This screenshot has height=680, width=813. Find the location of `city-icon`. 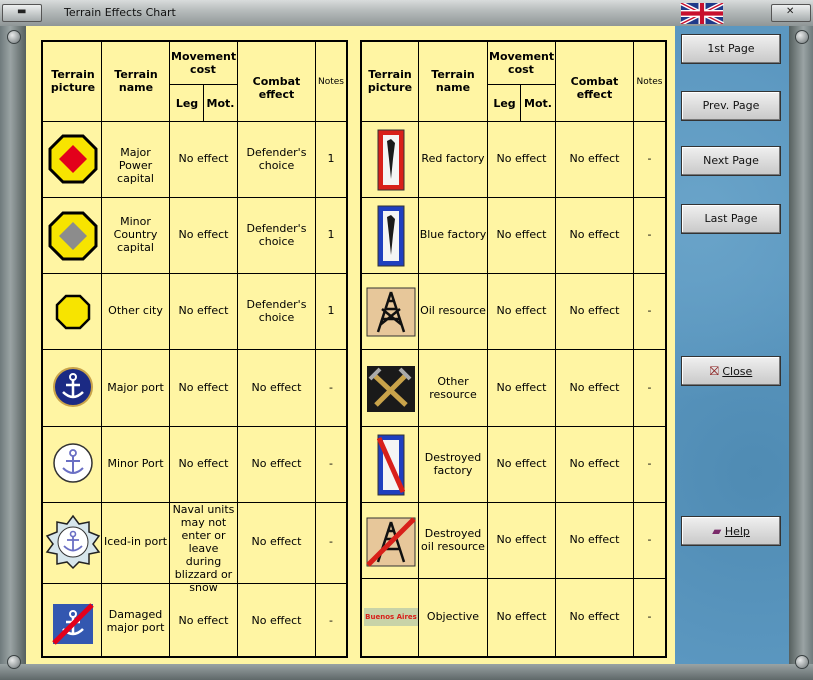

city-icon is located at coordinates (73, 312).